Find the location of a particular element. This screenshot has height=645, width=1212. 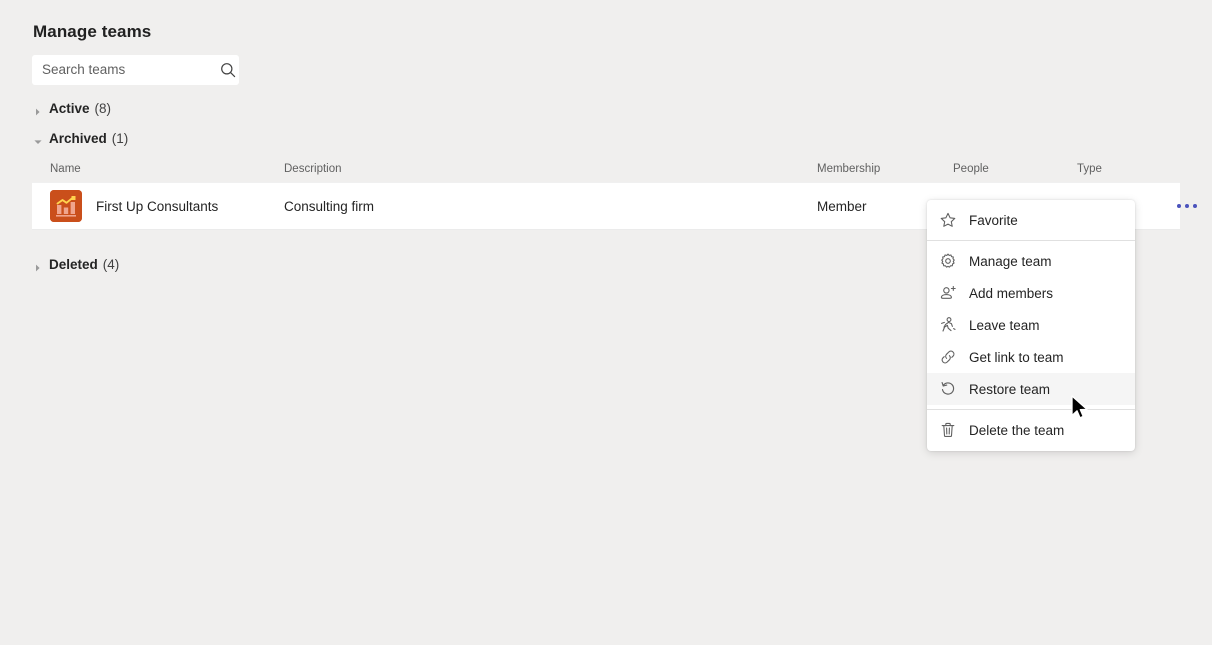

gear-icon is located at coordinates (948, 261).